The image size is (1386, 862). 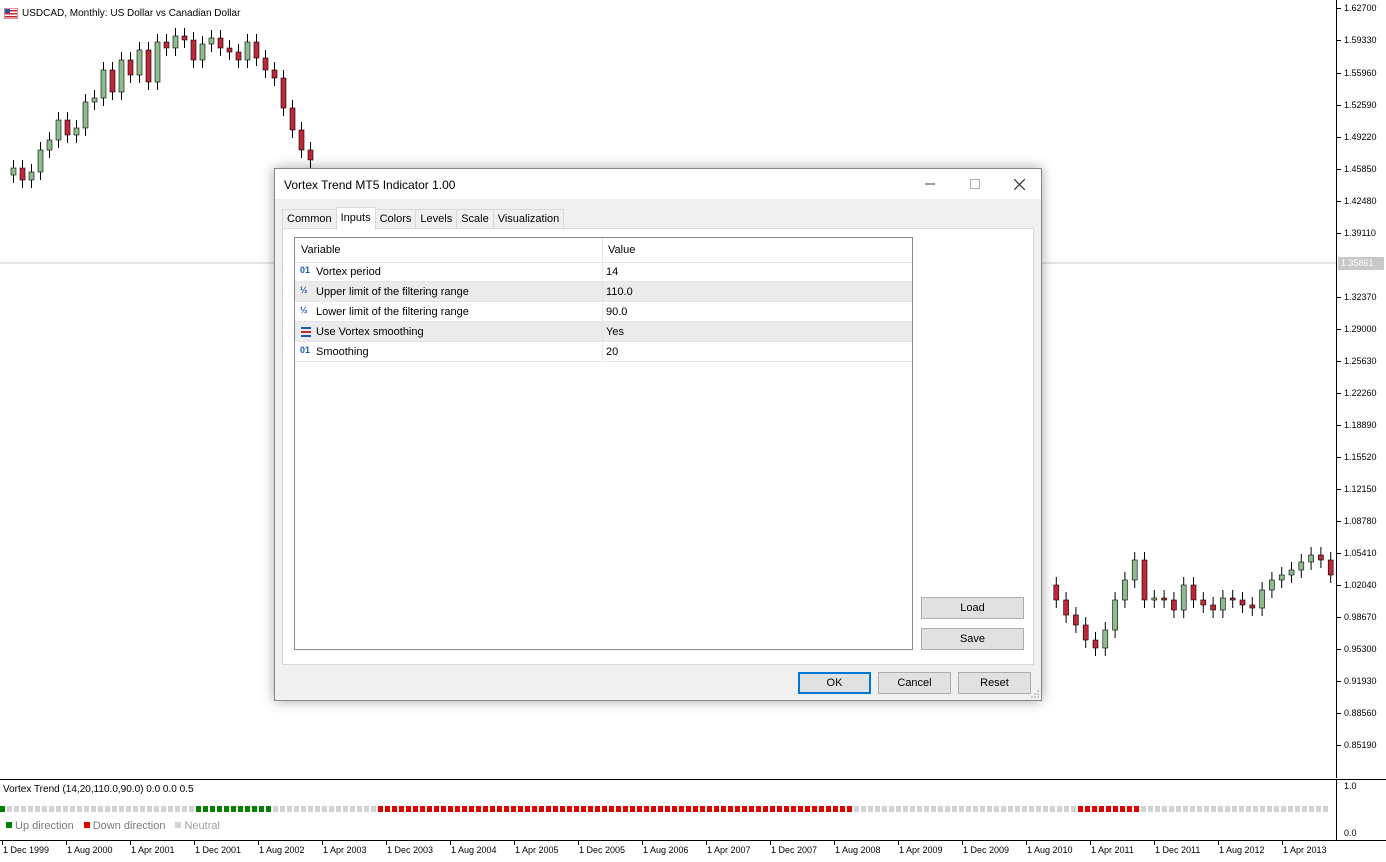 I want to click on param-value: 110.0, so click(x=619, y=292).